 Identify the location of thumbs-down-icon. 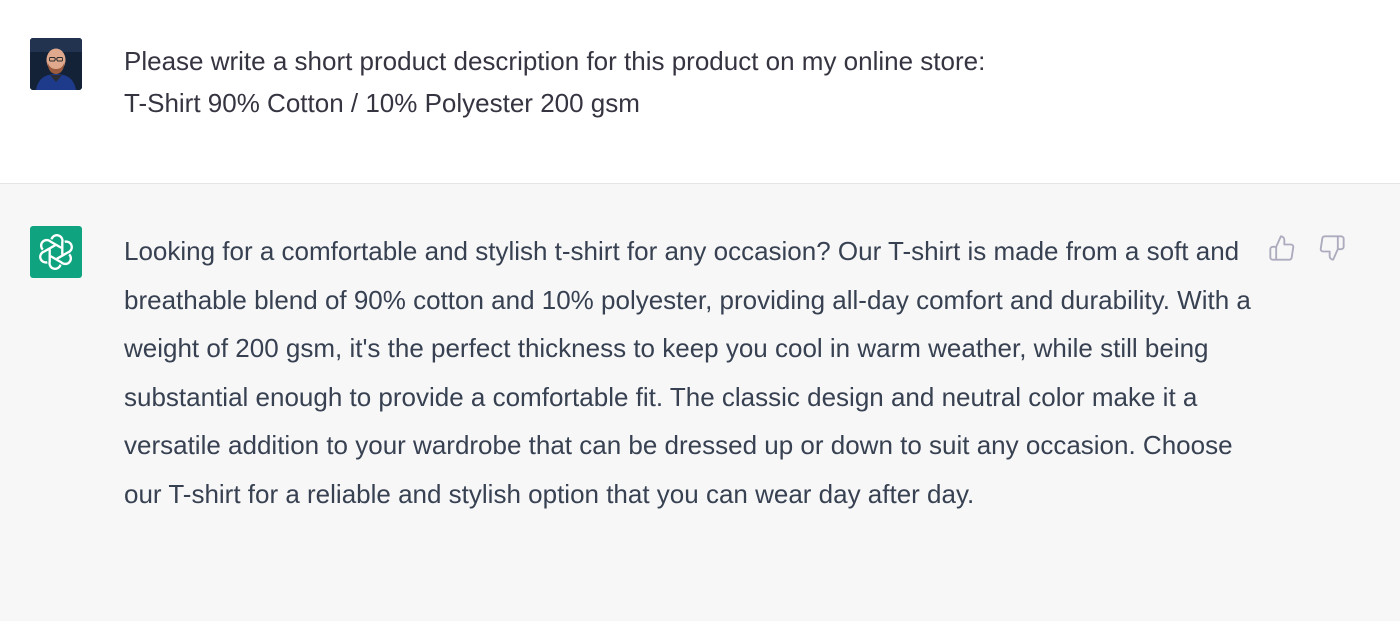
(1332, 248).